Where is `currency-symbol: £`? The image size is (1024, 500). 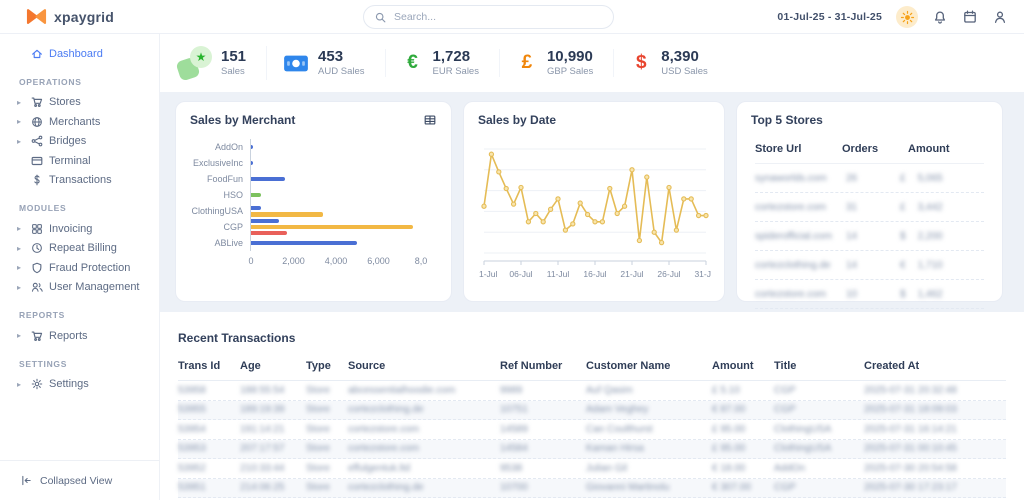
currency-symbol: £ is located at coordinates (903, 178).